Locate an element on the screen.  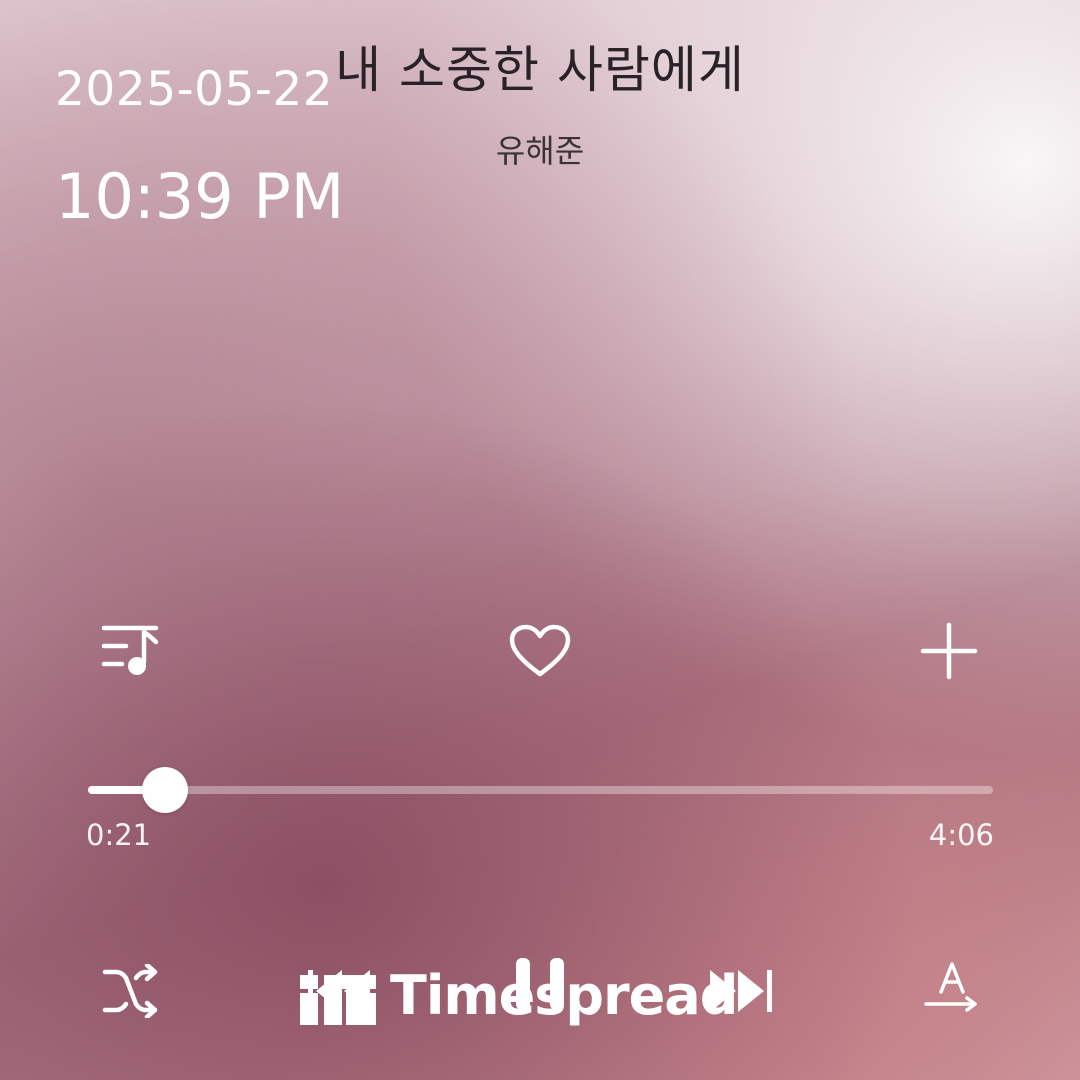
timespread-watermark: Timespread is located at coordinates (519, 995).